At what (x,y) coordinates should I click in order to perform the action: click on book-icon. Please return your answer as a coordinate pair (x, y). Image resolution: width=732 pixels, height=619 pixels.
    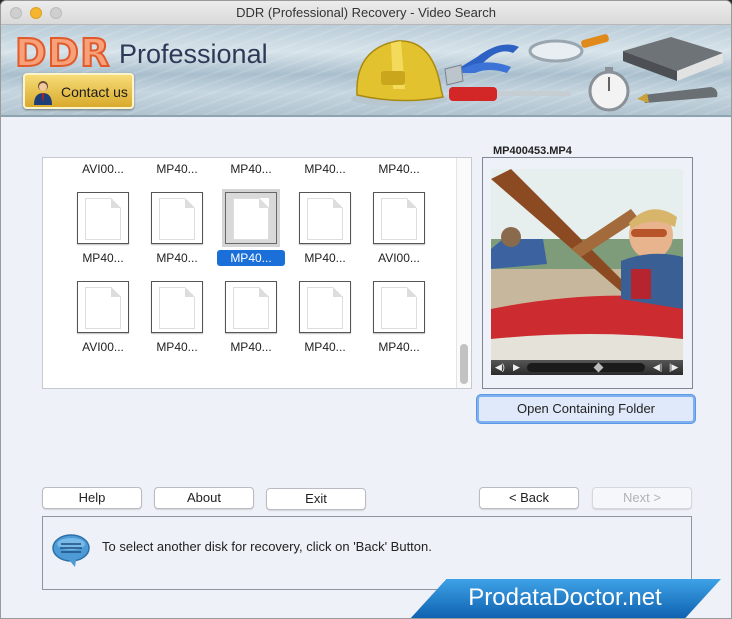
    Looking at the image, I should click on (673, 59).